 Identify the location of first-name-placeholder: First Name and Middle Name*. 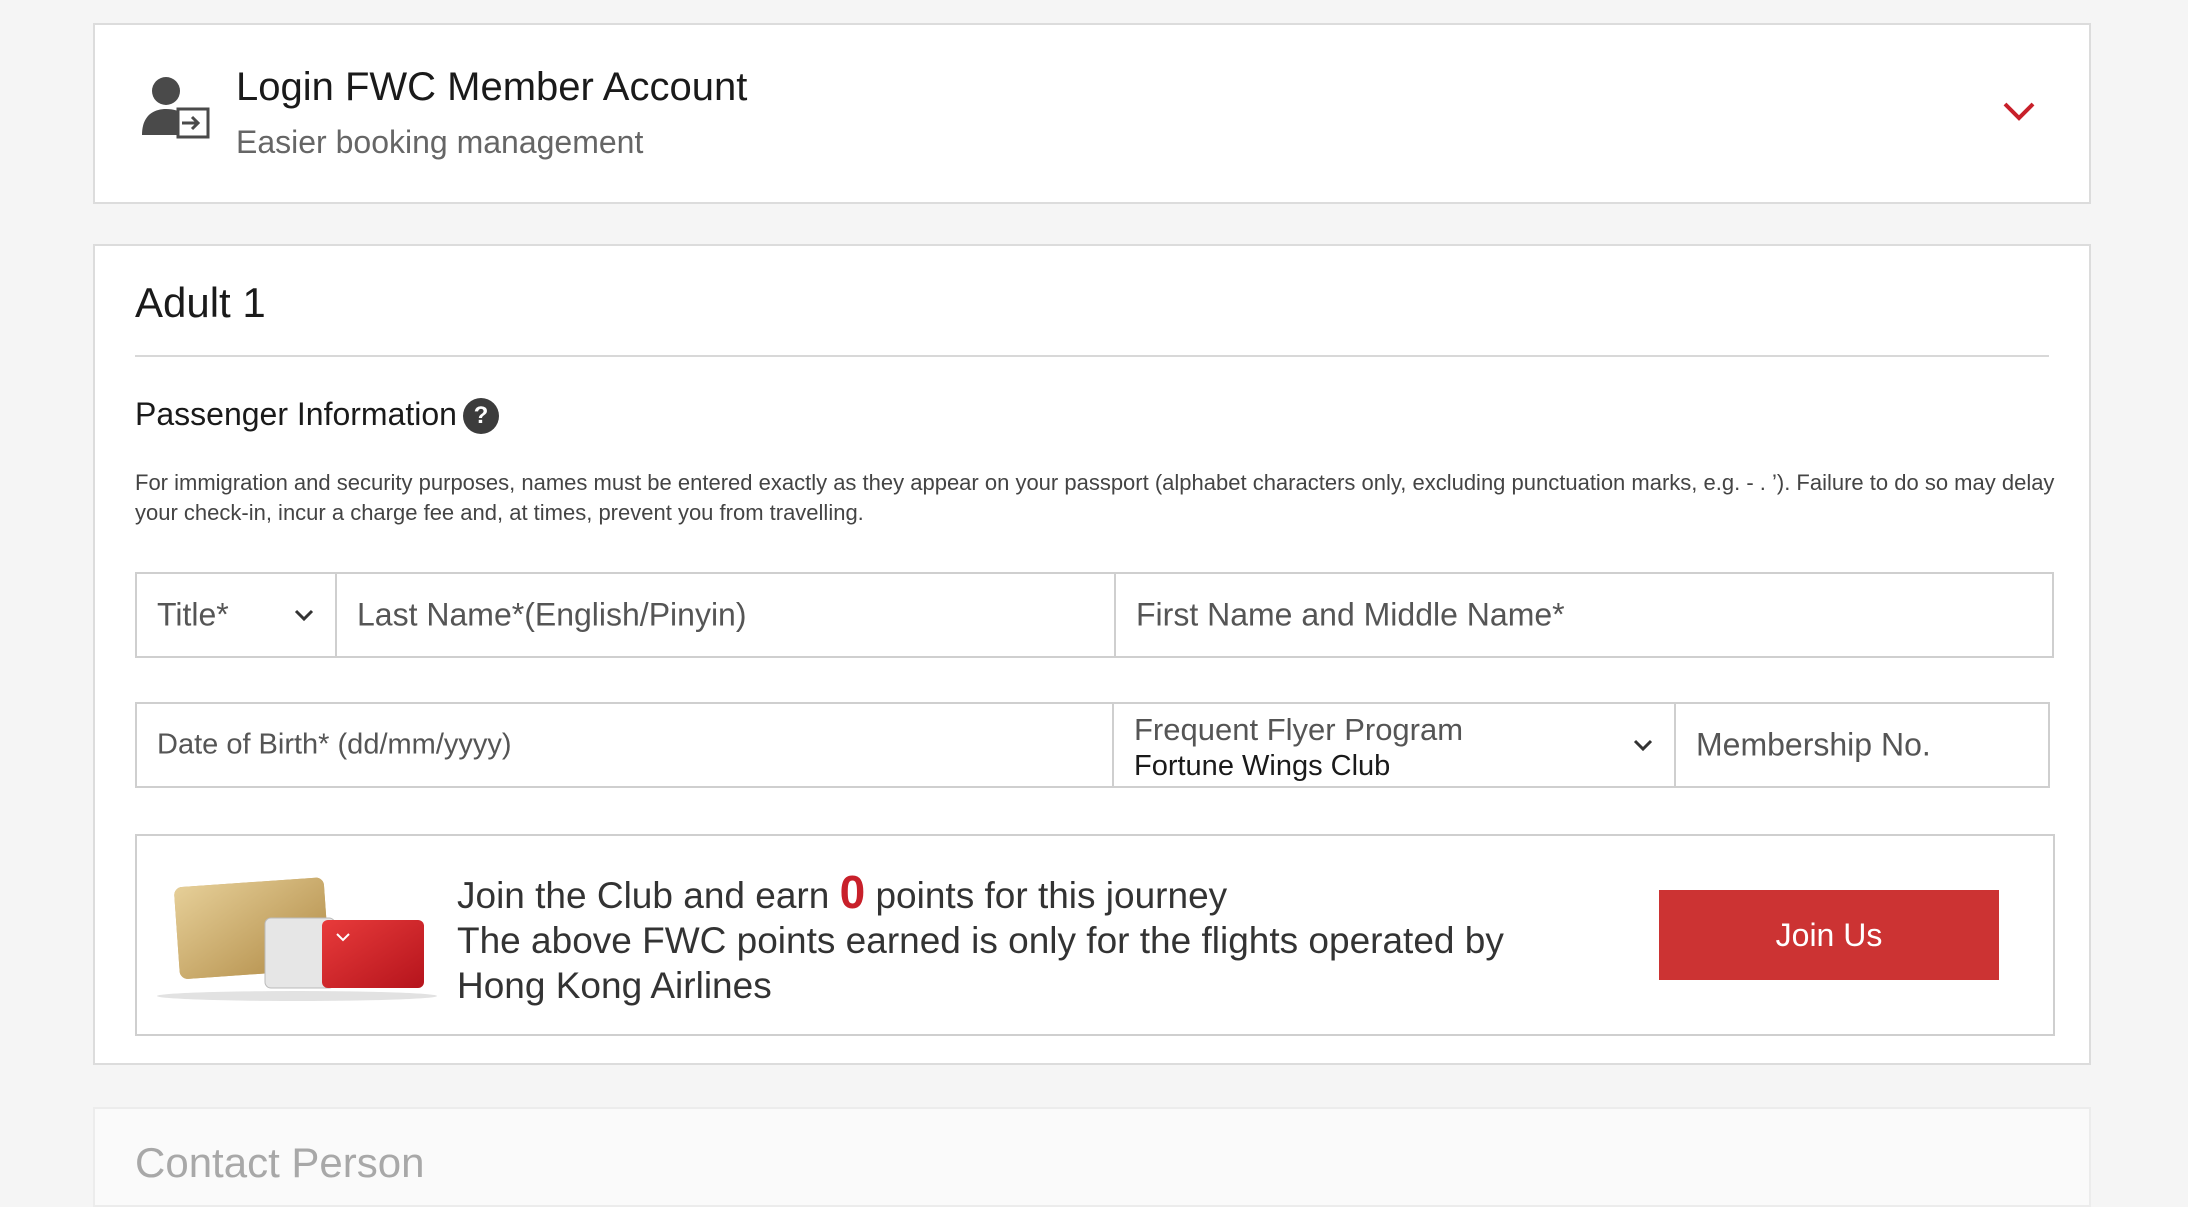
(1350, 614).